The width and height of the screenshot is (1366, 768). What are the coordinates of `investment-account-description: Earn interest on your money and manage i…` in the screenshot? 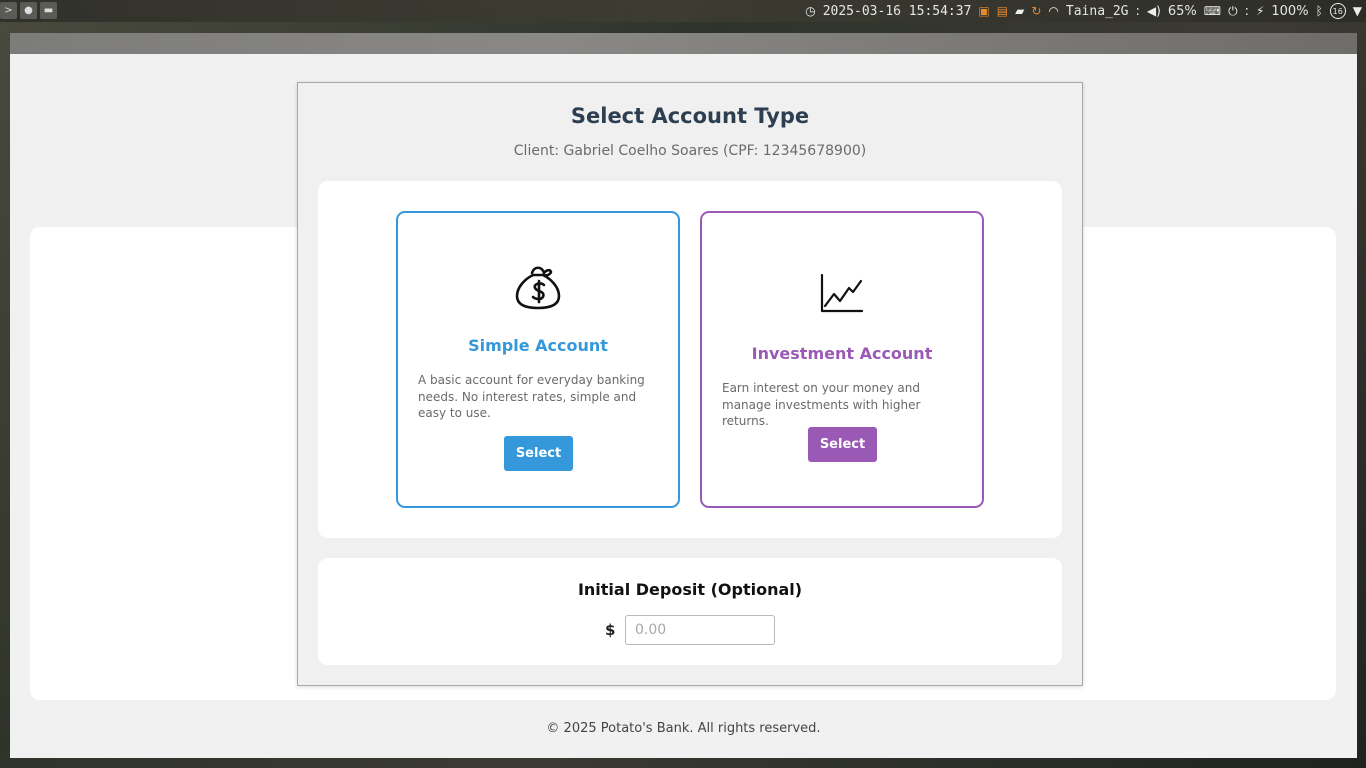 It's located at (821, 404).